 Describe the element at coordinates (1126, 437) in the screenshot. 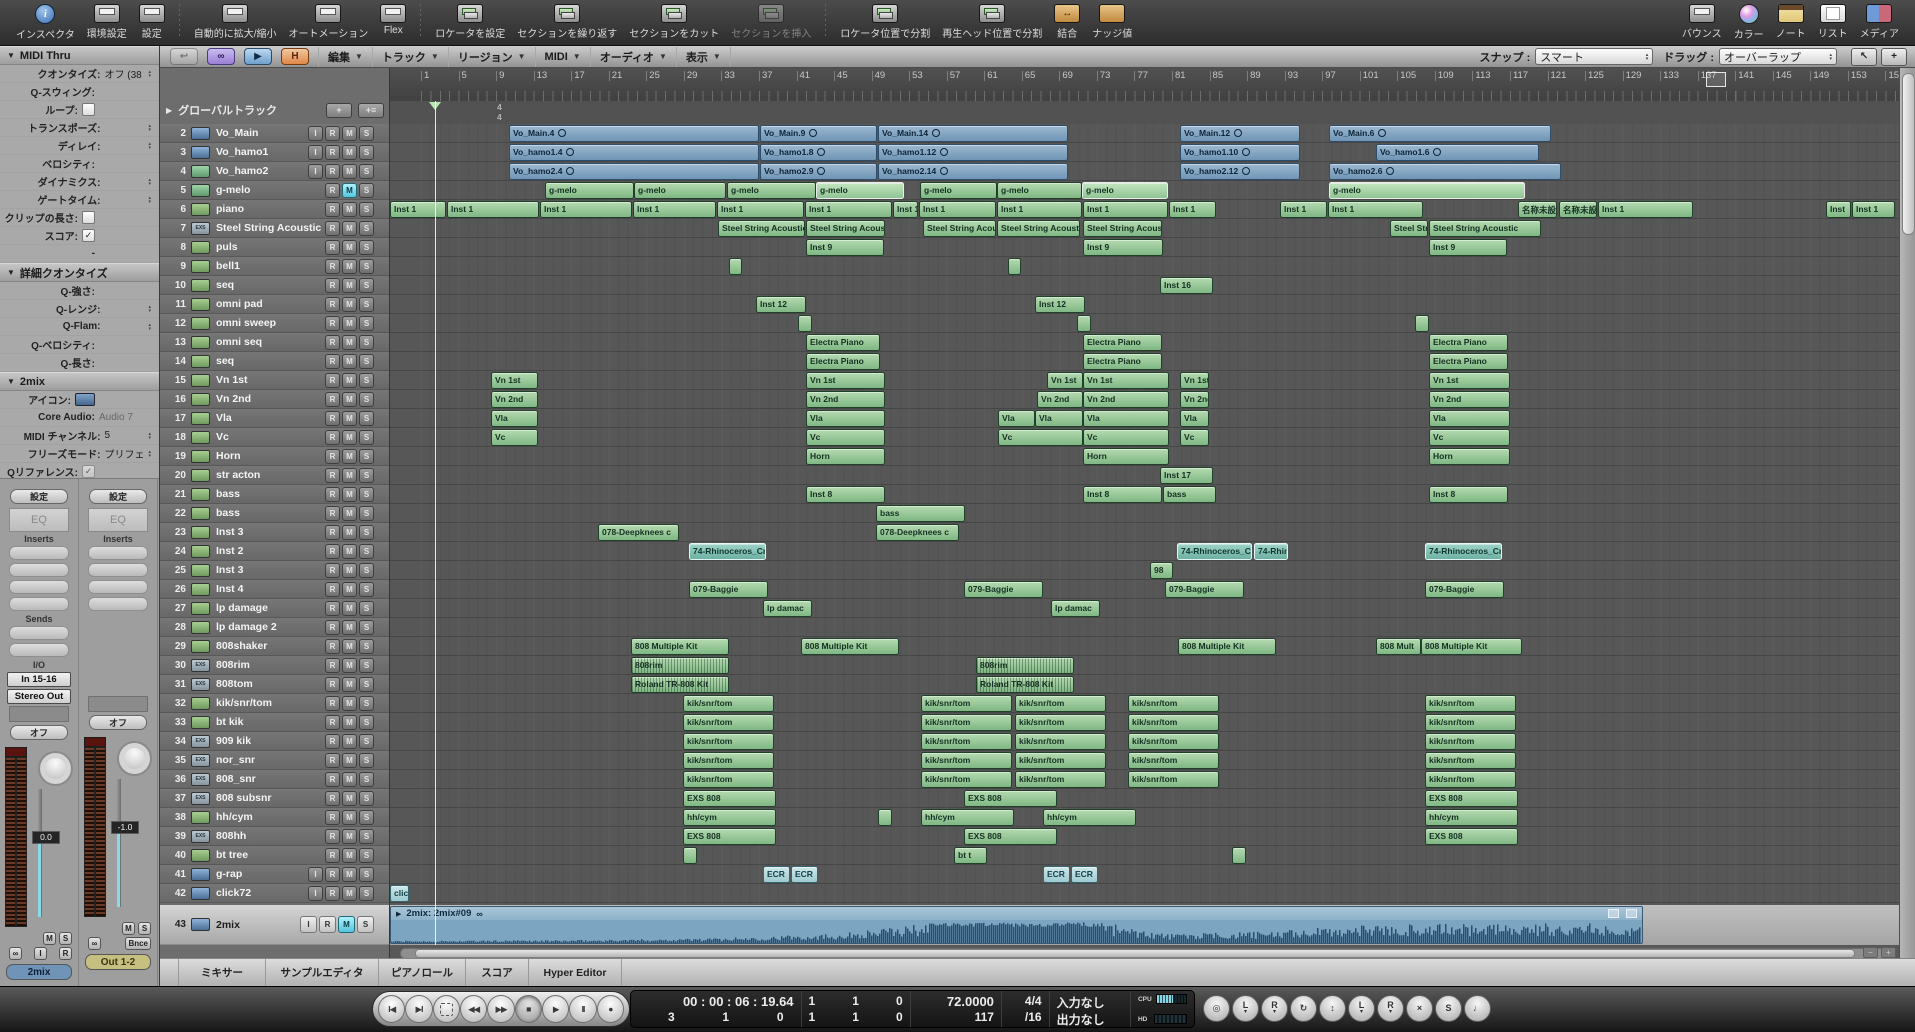

I see `region-Vc: Vc` at that location.